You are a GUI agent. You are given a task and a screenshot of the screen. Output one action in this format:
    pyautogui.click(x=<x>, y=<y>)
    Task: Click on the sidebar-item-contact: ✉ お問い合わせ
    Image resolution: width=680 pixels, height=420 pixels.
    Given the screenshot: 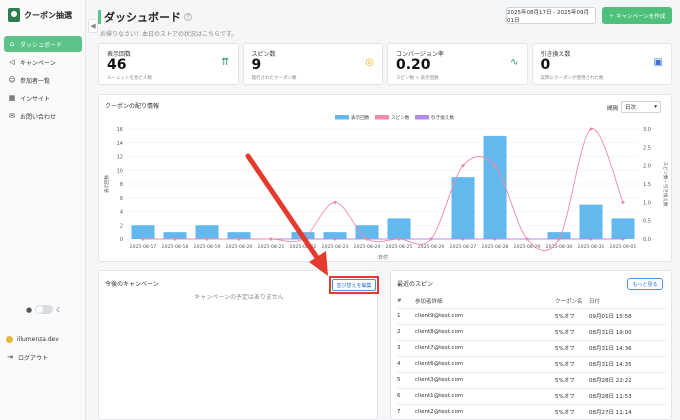 What is the action you would take?
    pyautogui.click(x=43, y=116)
    